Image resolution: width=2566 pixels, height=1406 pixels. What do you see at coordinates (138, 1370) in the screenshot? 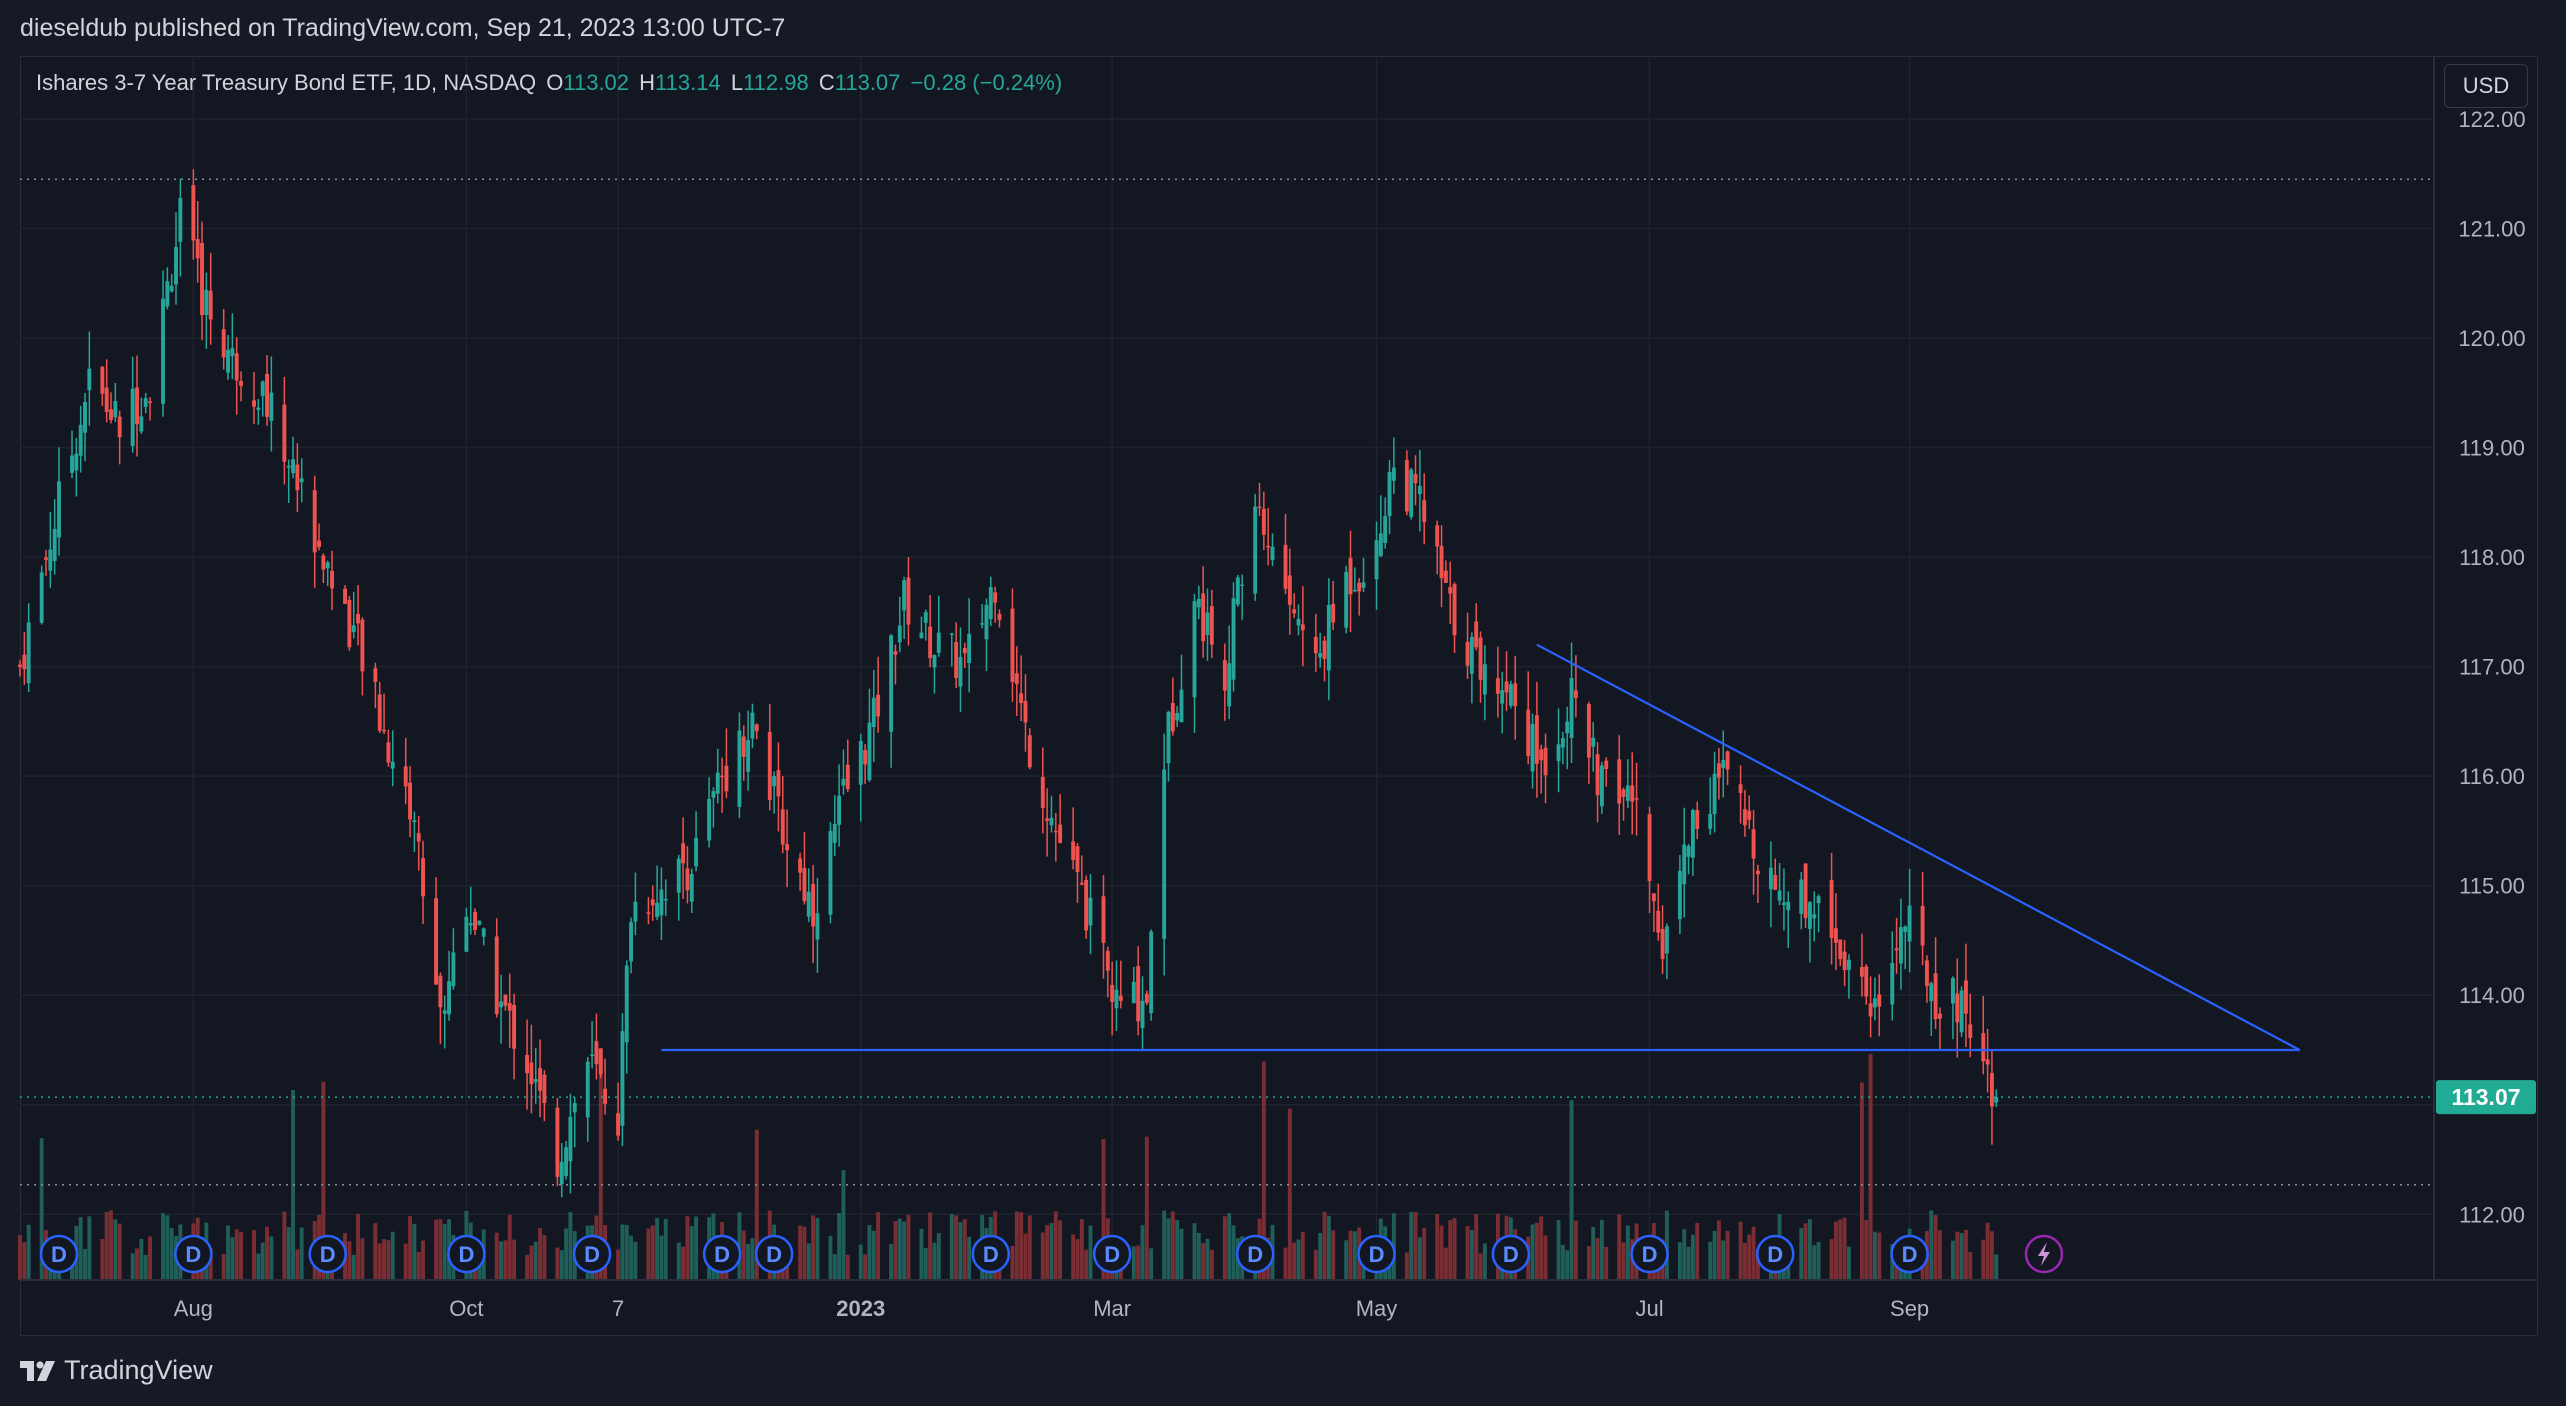
I see `tradingview-brand: TradingView` at bounding box center [138, 1370].